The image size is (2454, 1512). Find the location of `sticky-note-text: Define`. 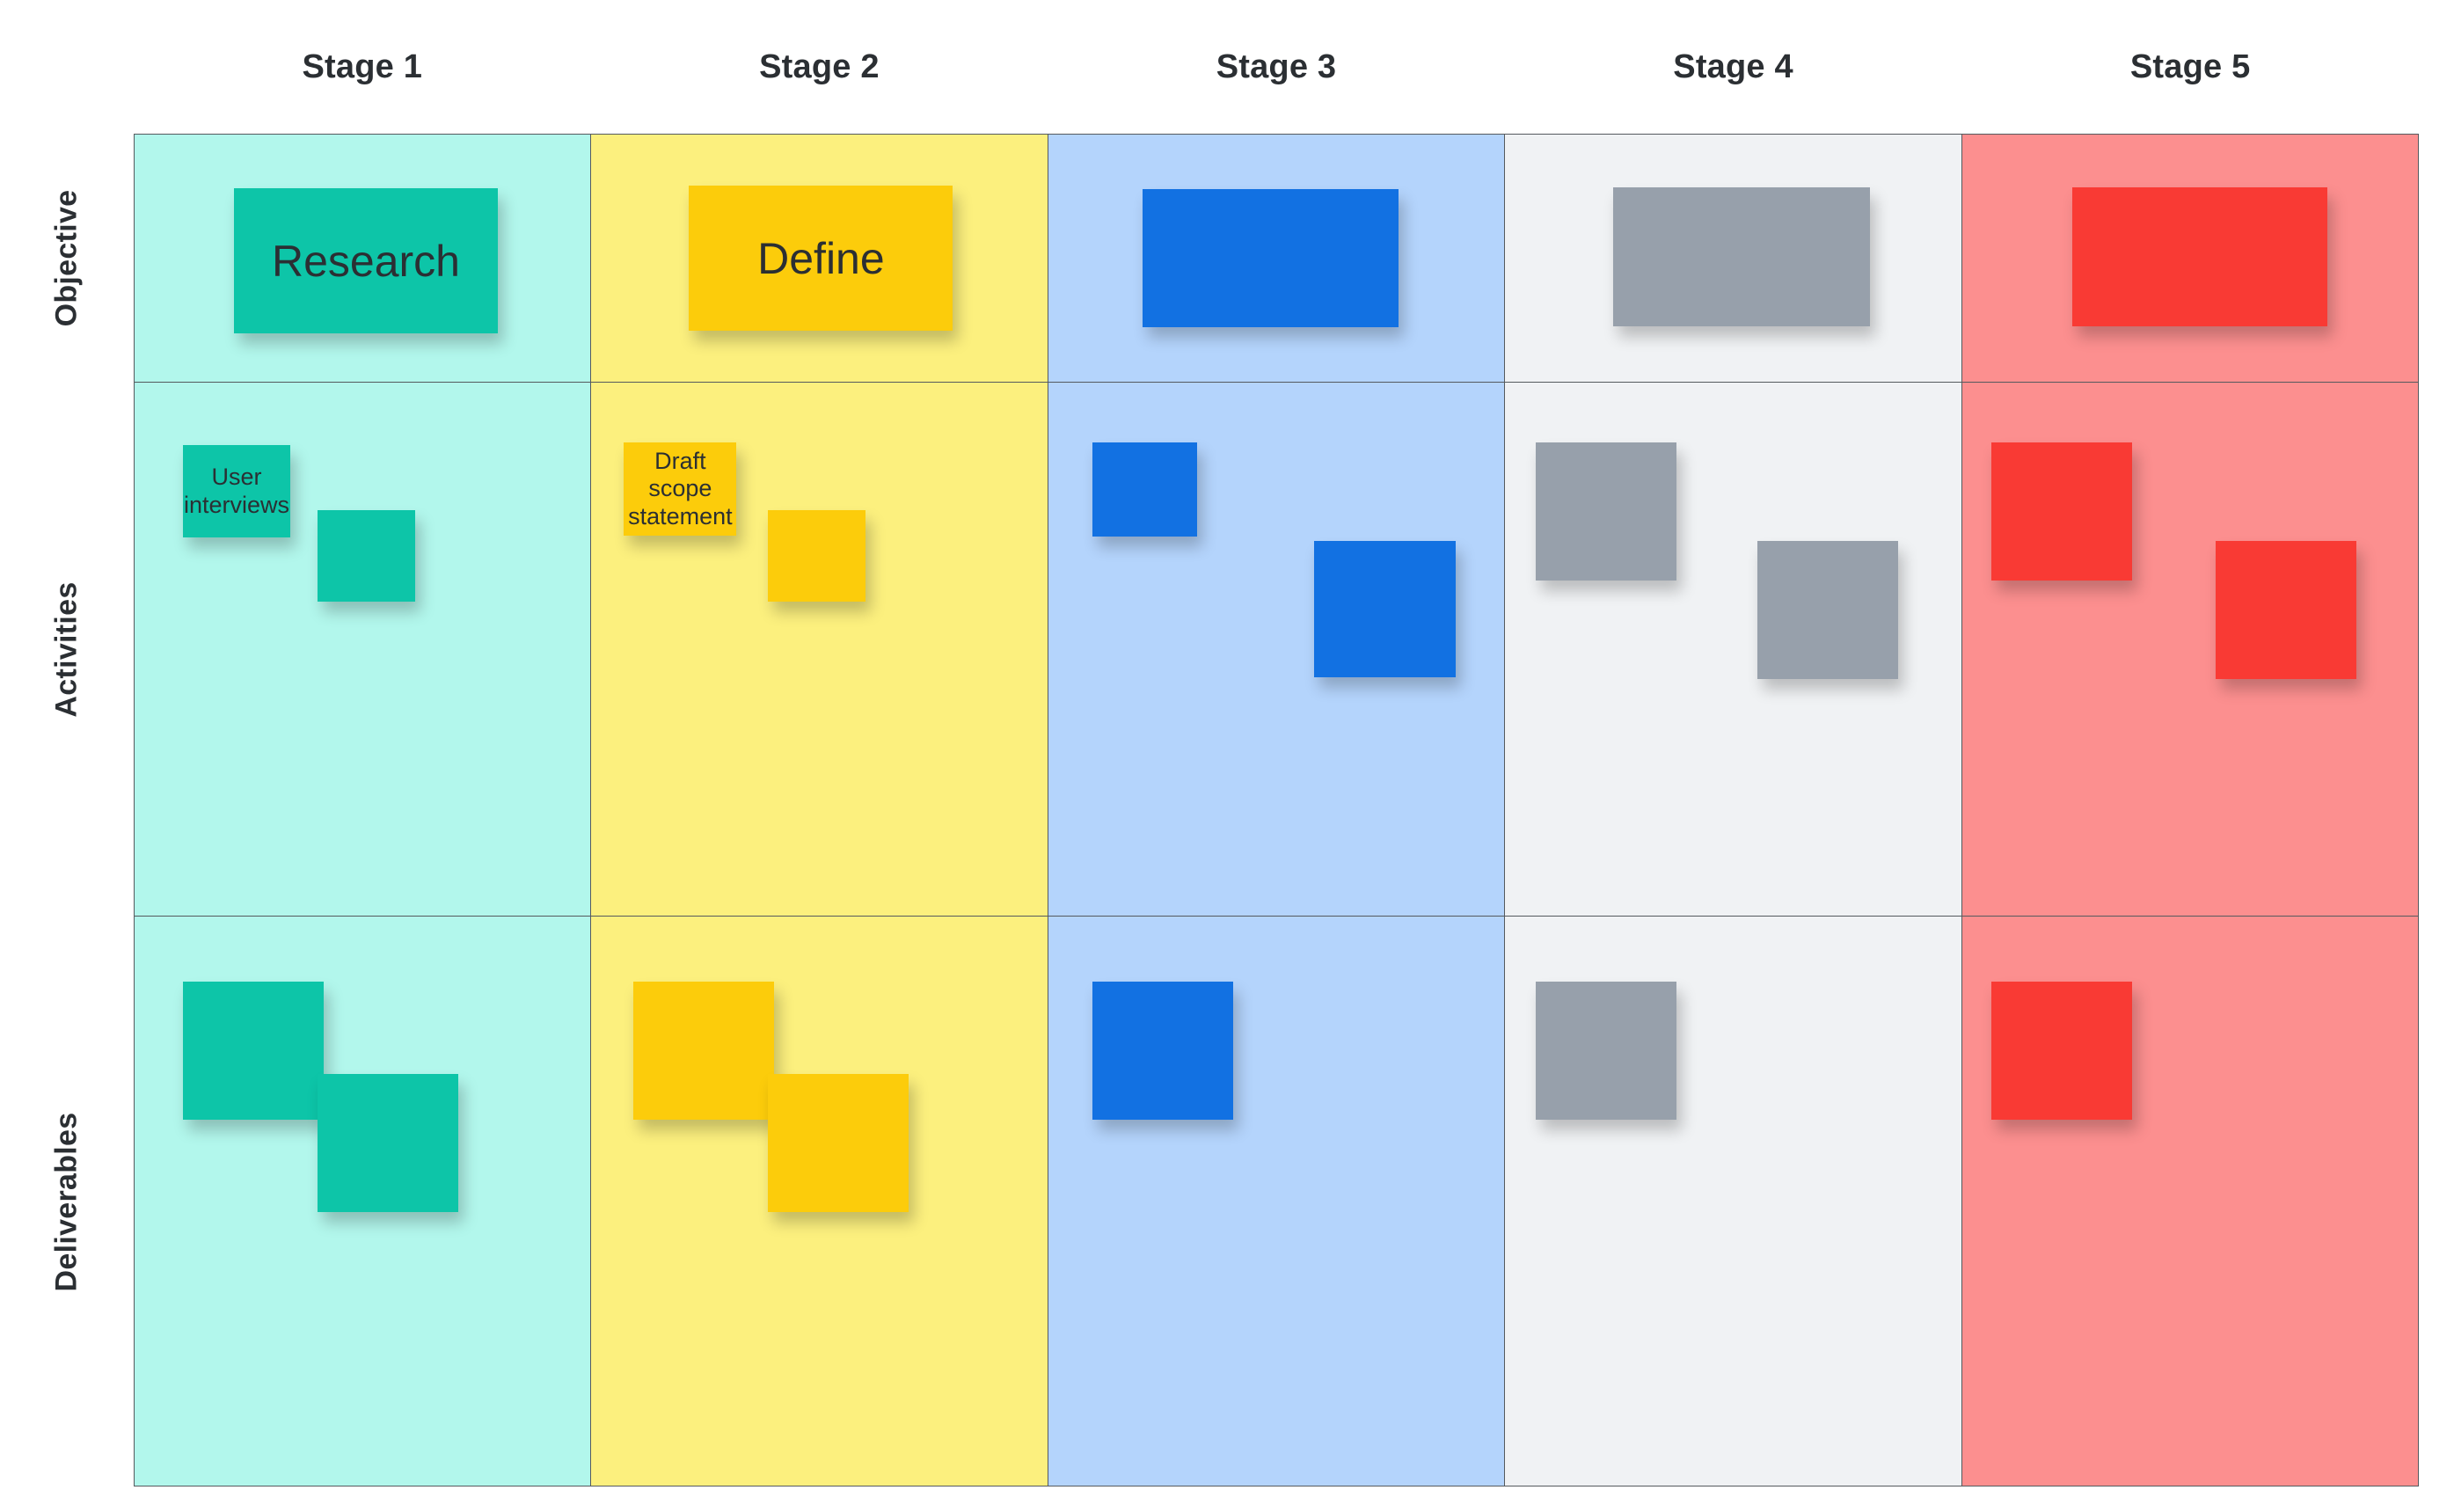

sticky-note-text: Define is located at coordinates (821, 258).